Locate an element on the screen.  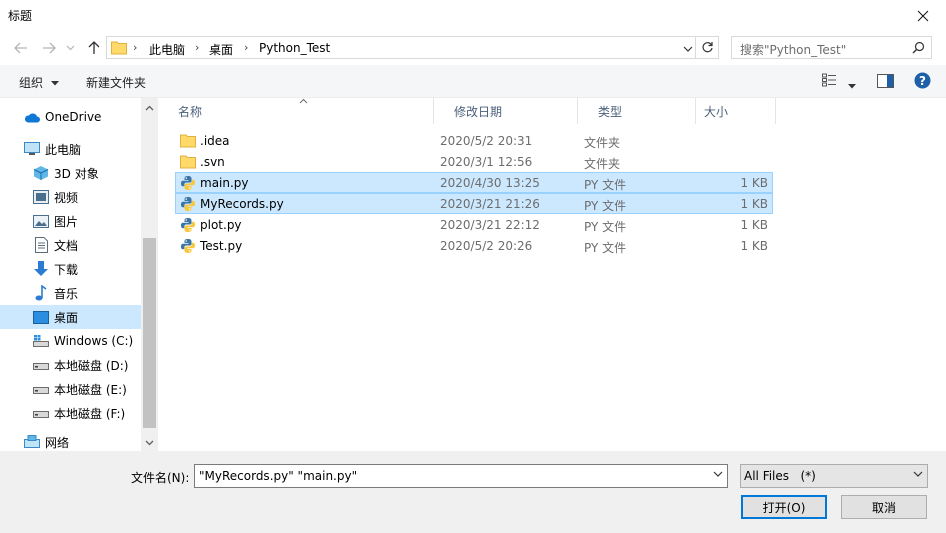
sort-ascending-icon is located at coordinates (303, 101).